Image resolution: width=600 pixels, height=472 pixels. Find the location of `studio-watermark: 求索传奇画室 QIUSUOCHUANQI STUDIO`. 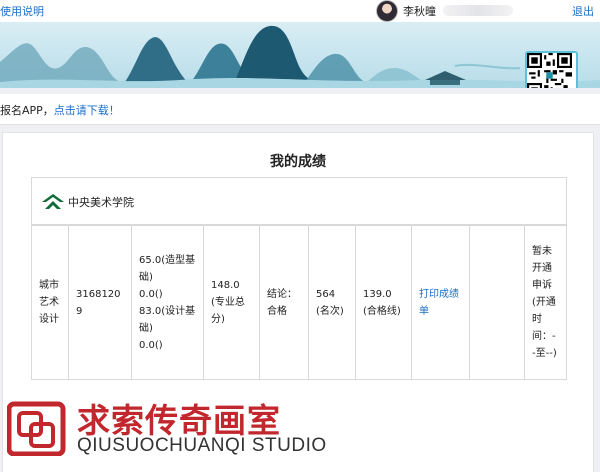

studio-watermark: 求索传奇画室 QIUSUOCHUANQI STUDIO is located at coordinates (166, 429).